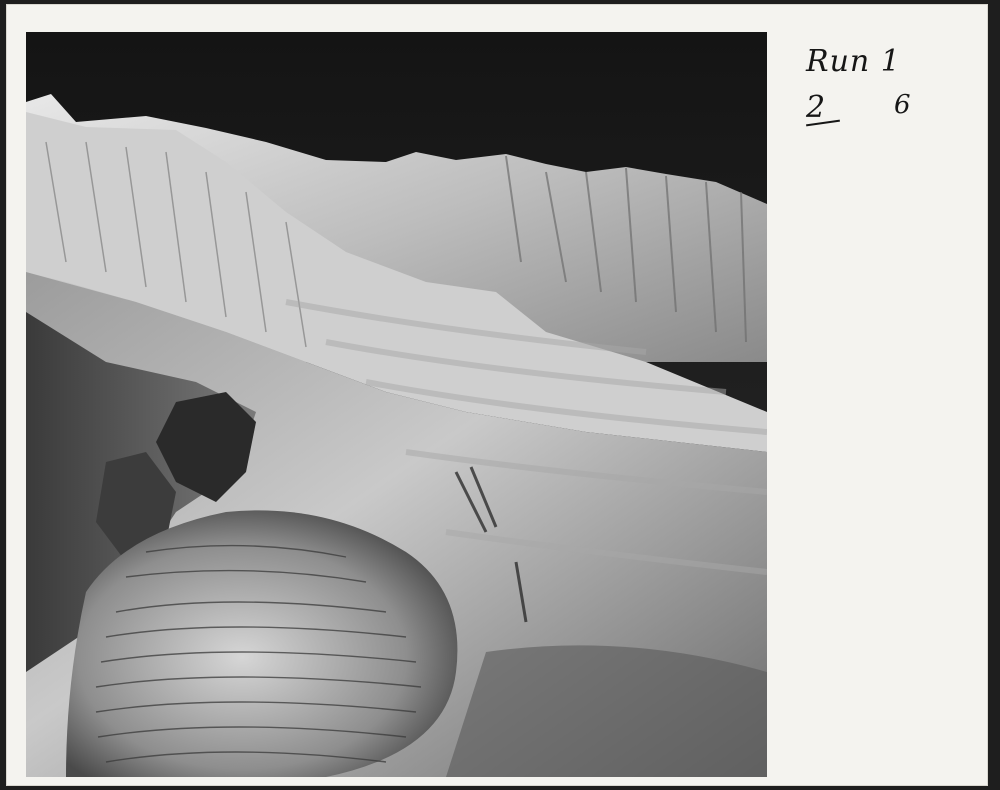 This screenshot has height=790, width=1000. Describe the element at coordinates (853, 61) in the screenshot. I see `run-label: Run 1` at that location.